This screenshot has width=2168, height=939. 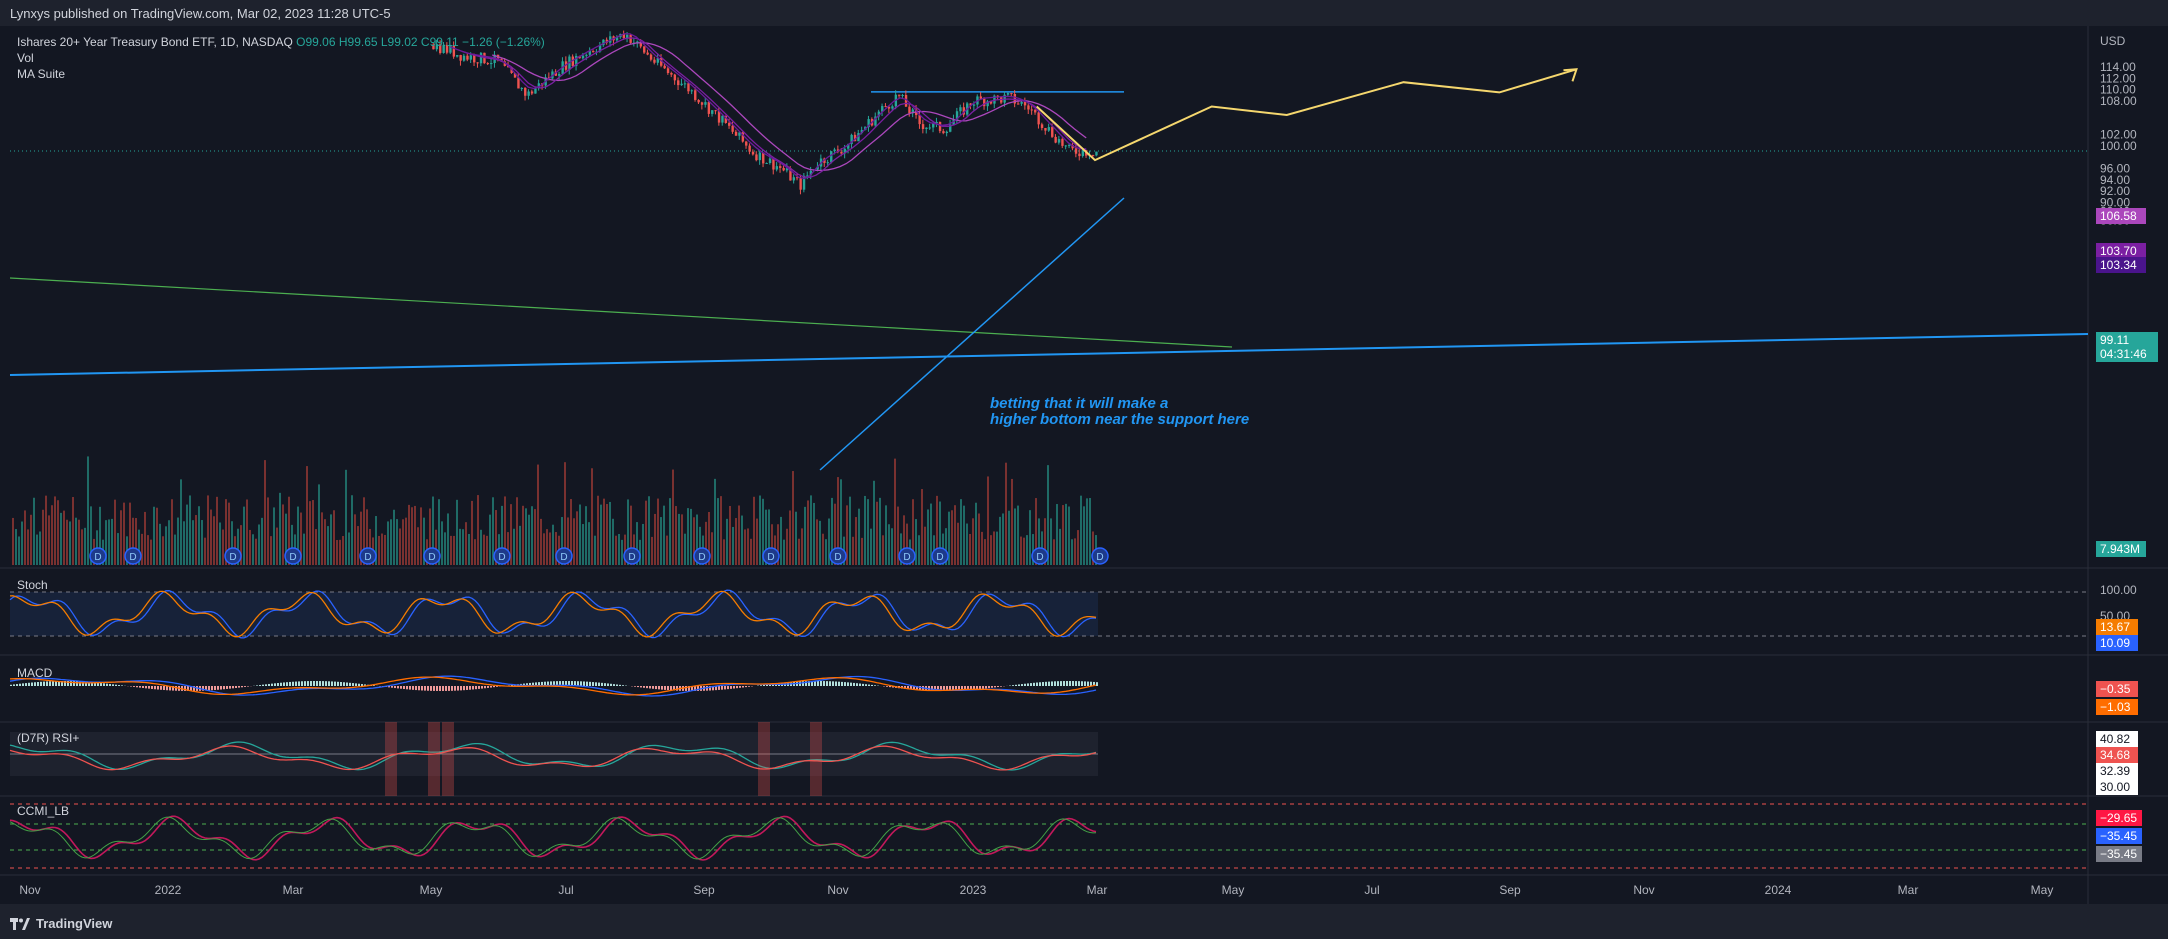 I want to click on ma-suite-label: MA Suite, so click(x=281, y=74).